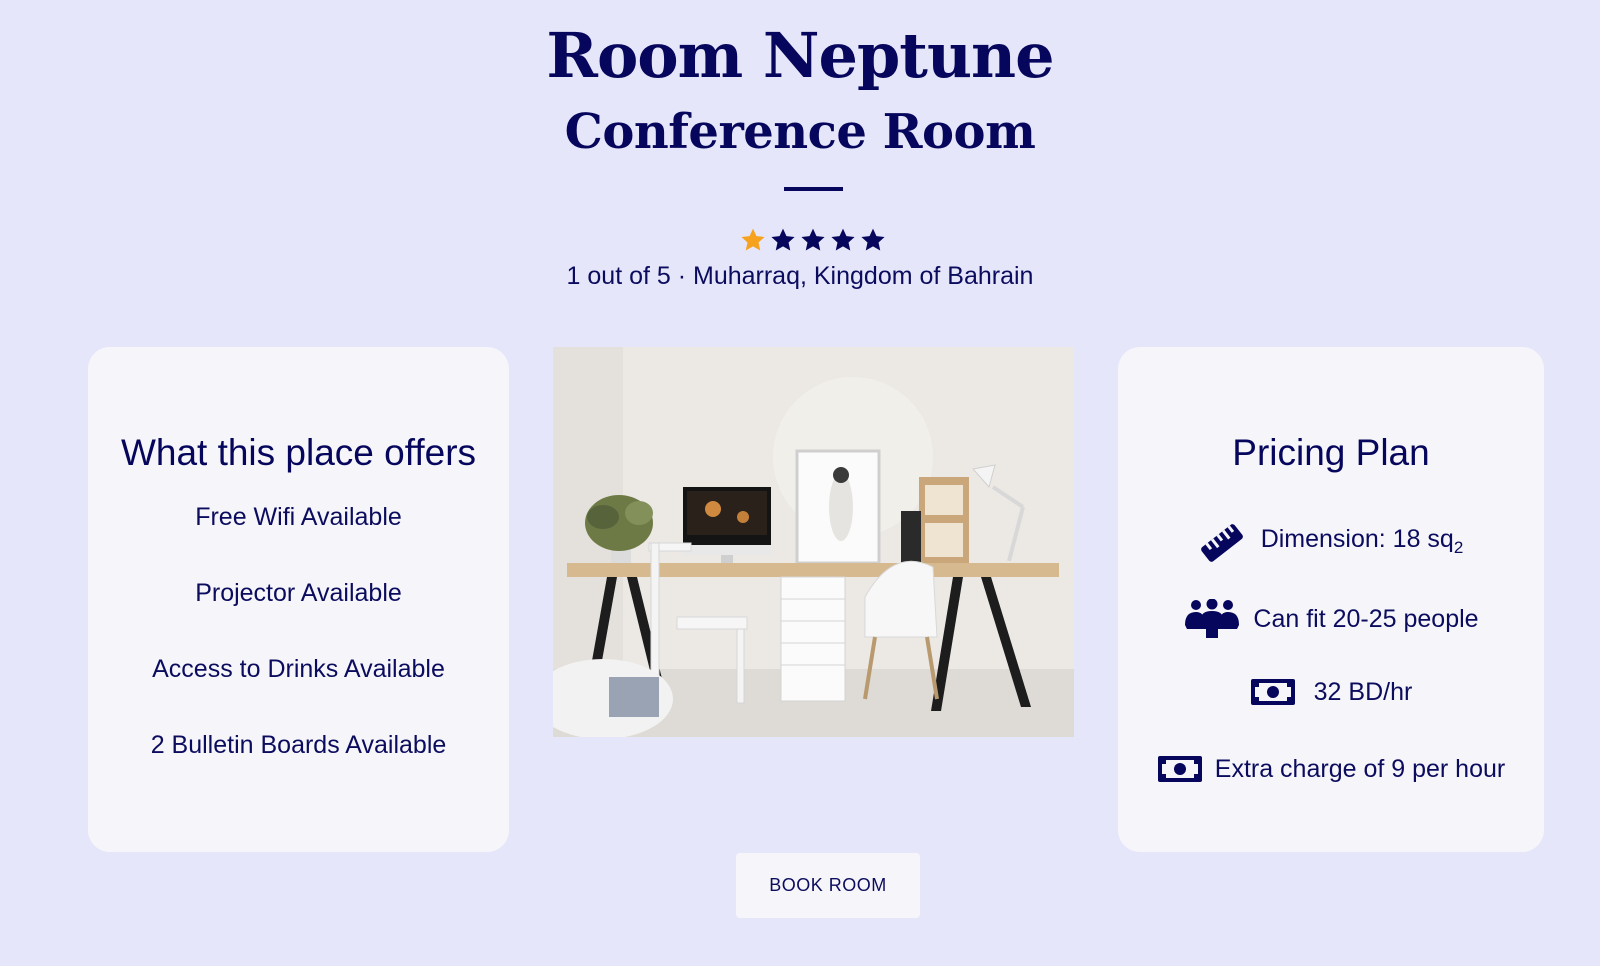 The width and height of the screenshot is (1600, 966). I want to click on amenity-item: Free Wifi Available, so click(298, 517).